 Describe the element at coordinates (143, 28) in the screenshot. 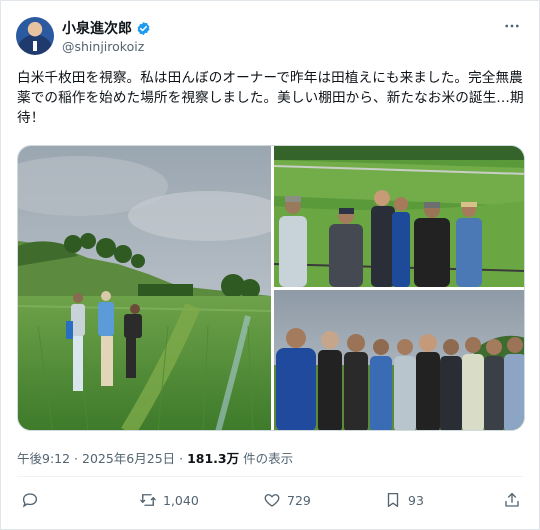

I see `verified-badge-icon` at that location.